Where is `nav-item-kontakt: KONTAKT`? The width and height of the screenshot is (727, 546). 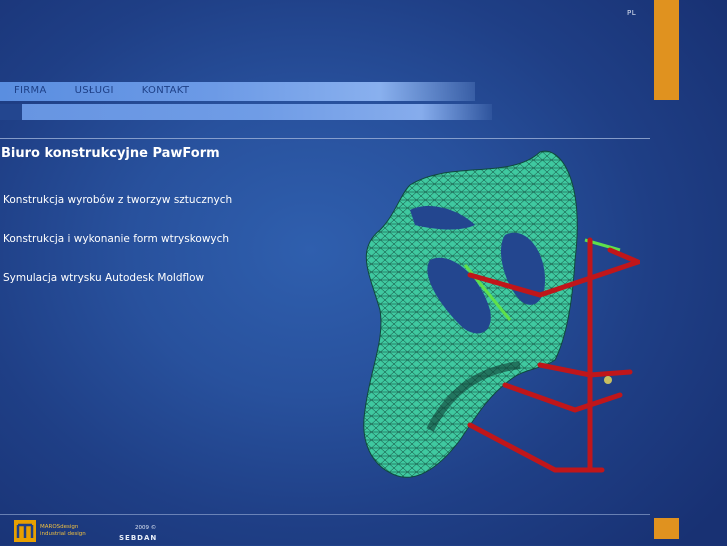 nav-item-kontakt: KONTAKT is located at coordinates (166, 90).